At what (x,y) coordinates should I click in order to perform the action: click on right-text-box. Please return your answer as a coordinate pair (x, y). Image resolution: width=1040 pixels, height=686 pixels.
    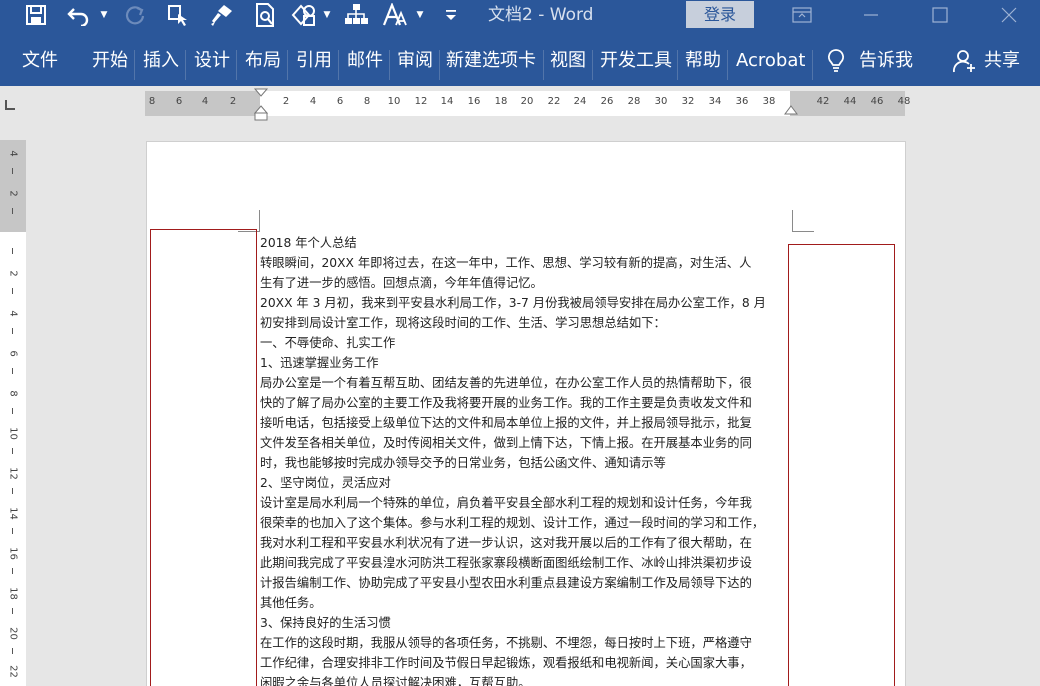
    Looking at the image, I should click on (841, 465).